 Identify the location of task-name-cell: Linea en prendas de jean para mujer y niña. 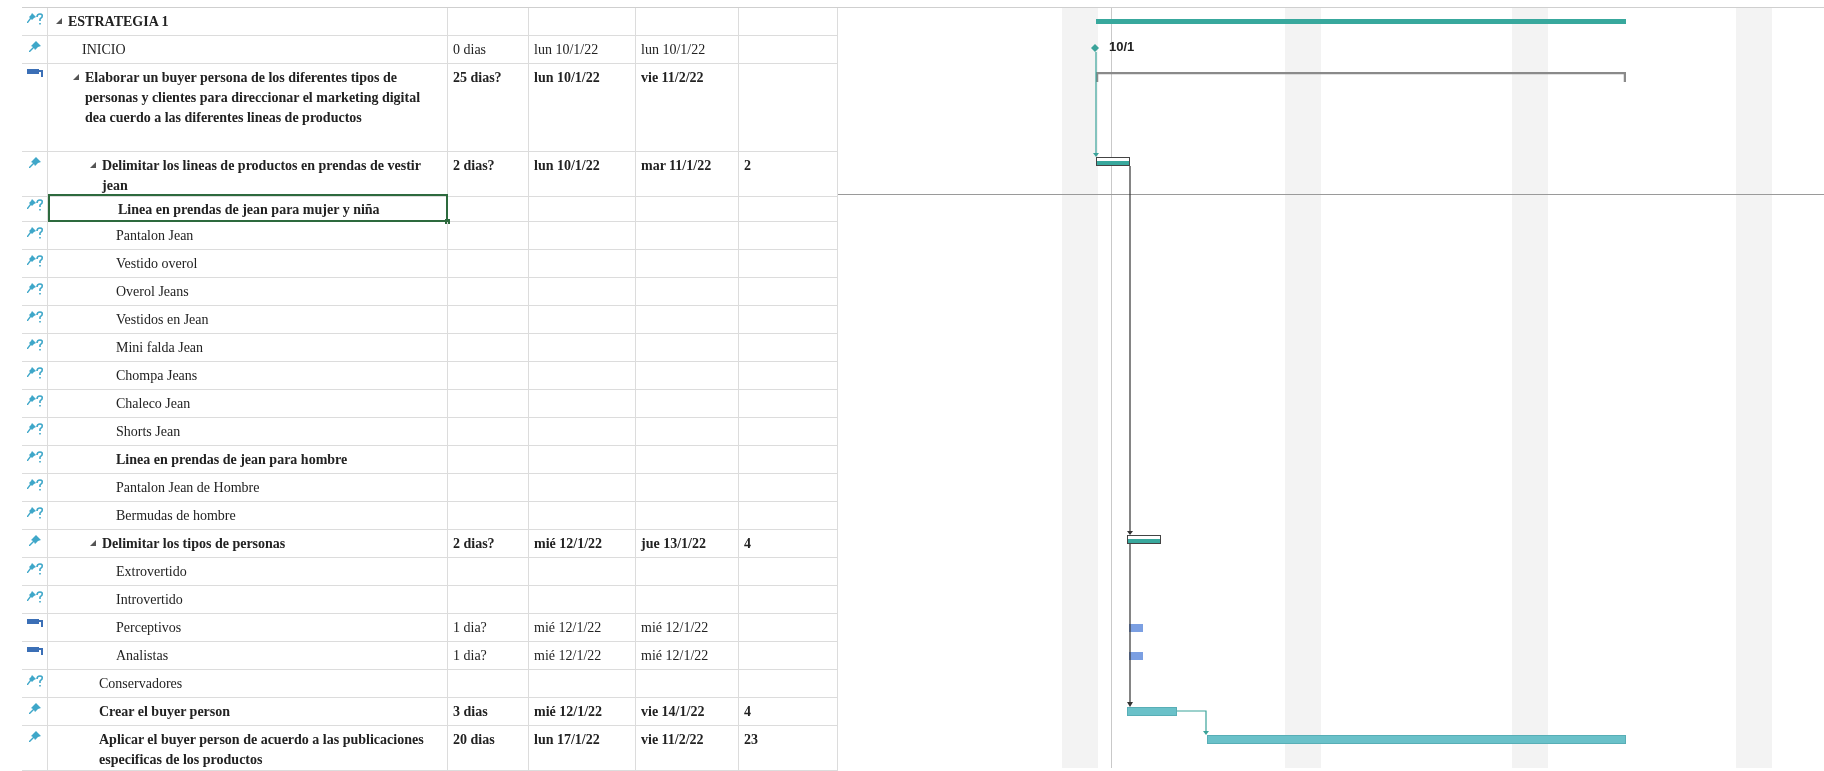
(248, 208).